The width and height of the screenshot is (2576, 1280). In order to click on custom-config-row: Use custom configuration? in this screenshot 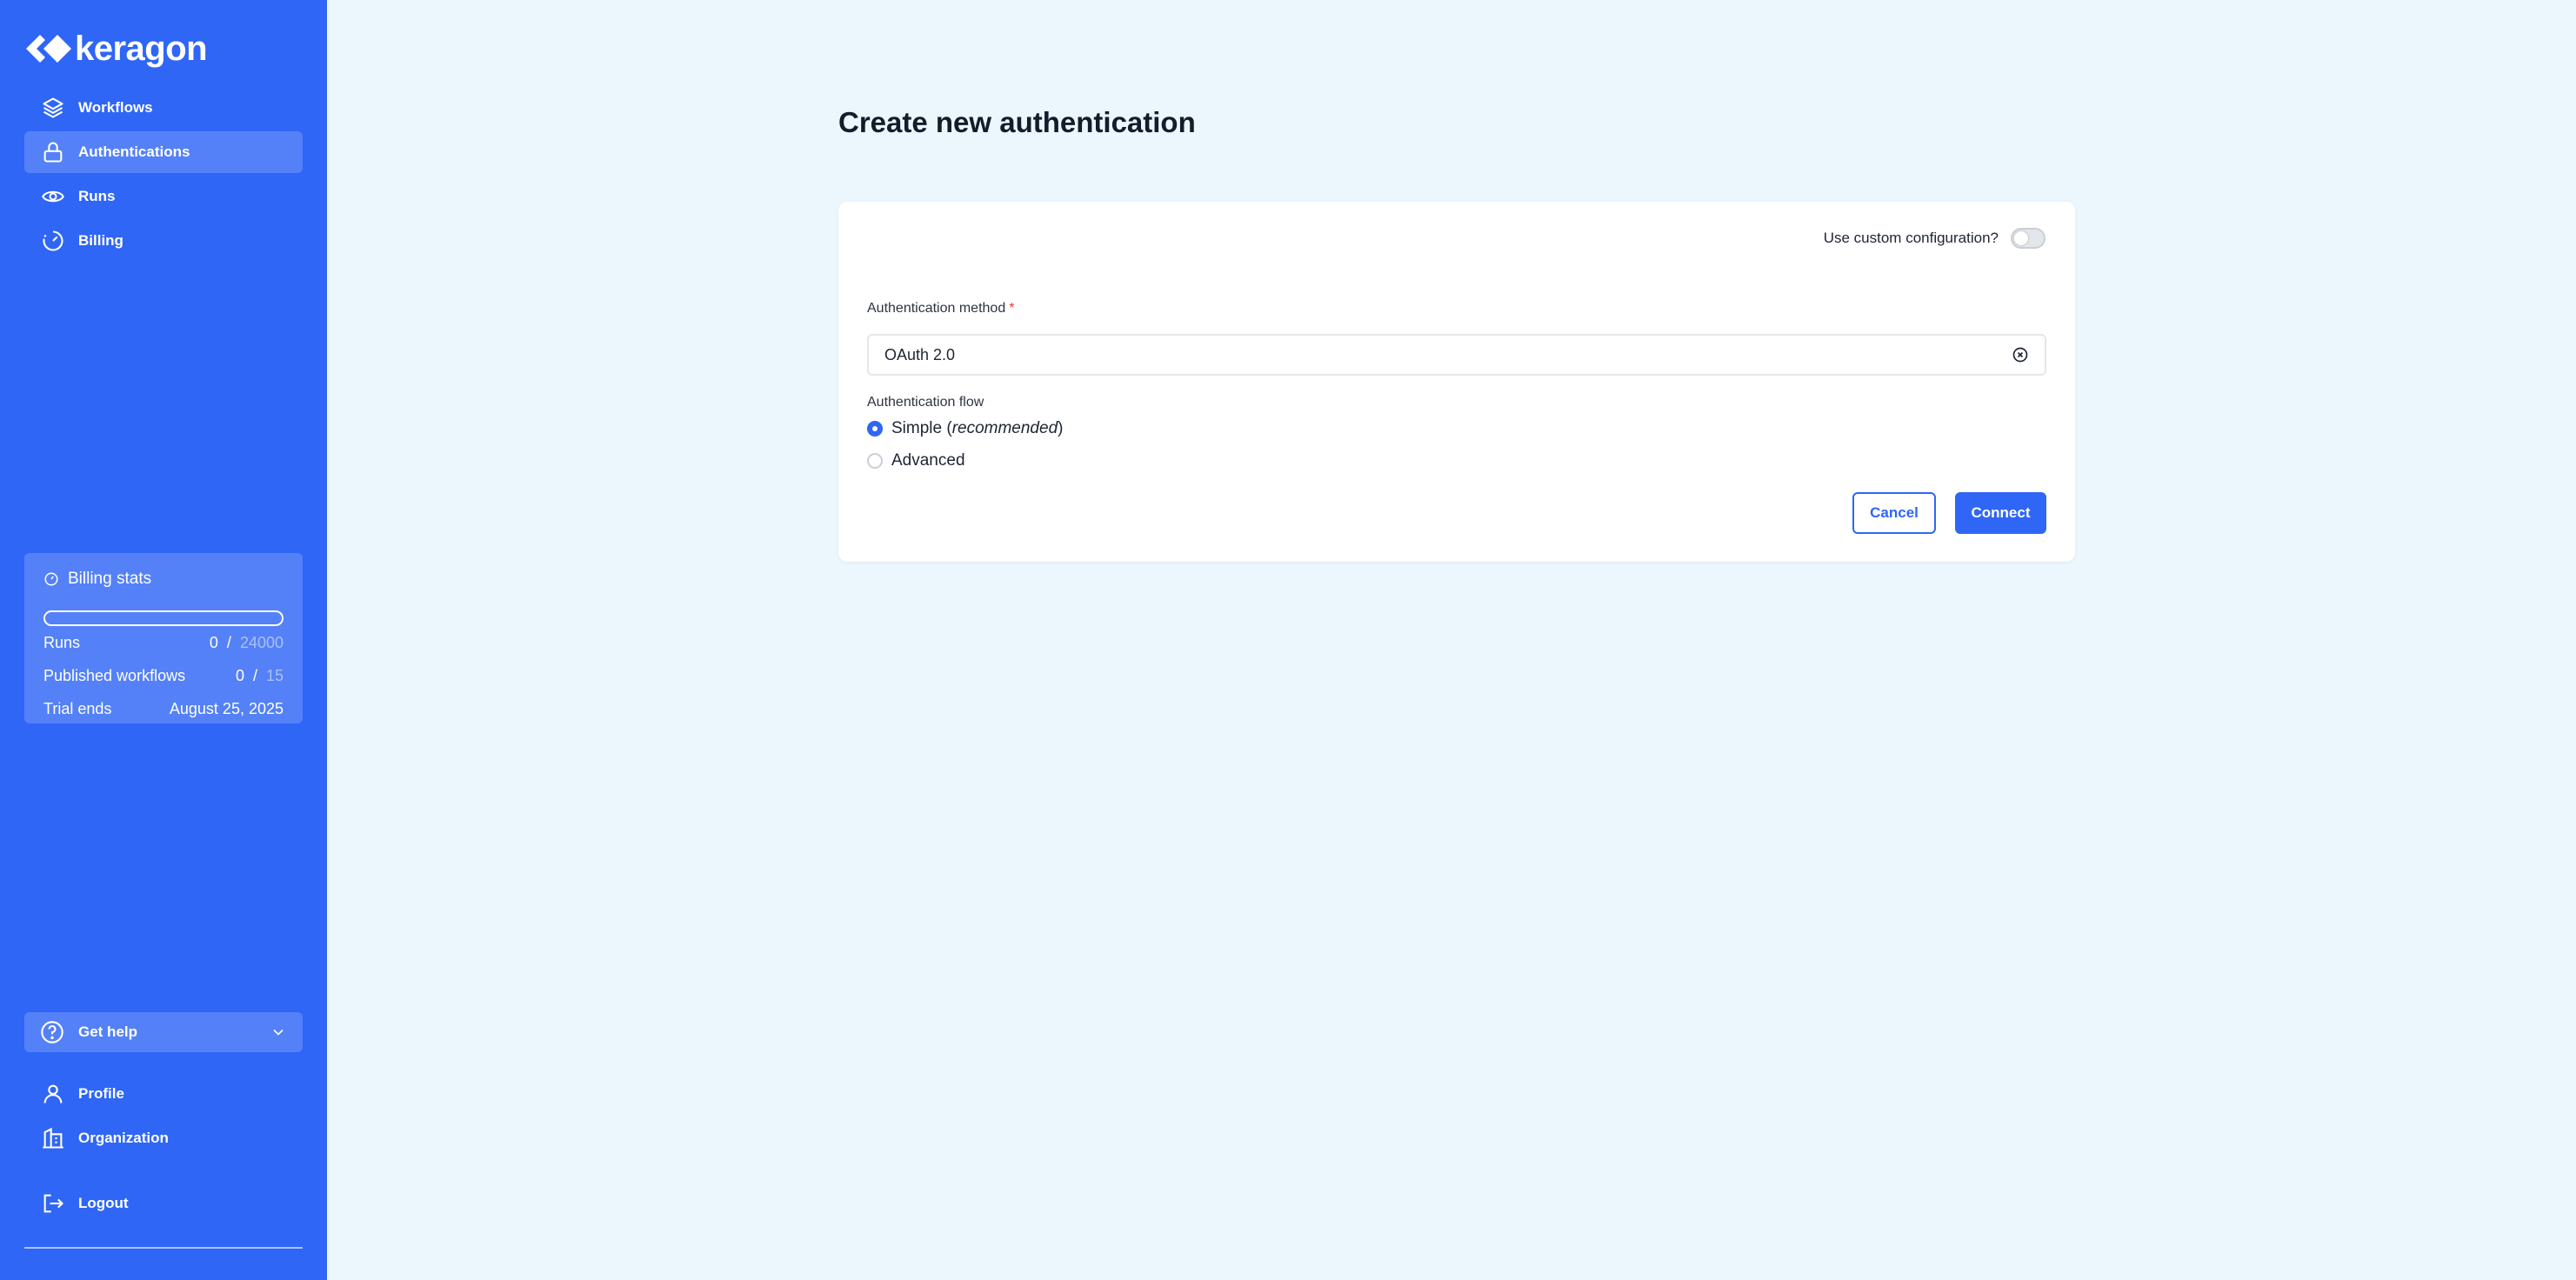, I will do `click(1934, 238)`.